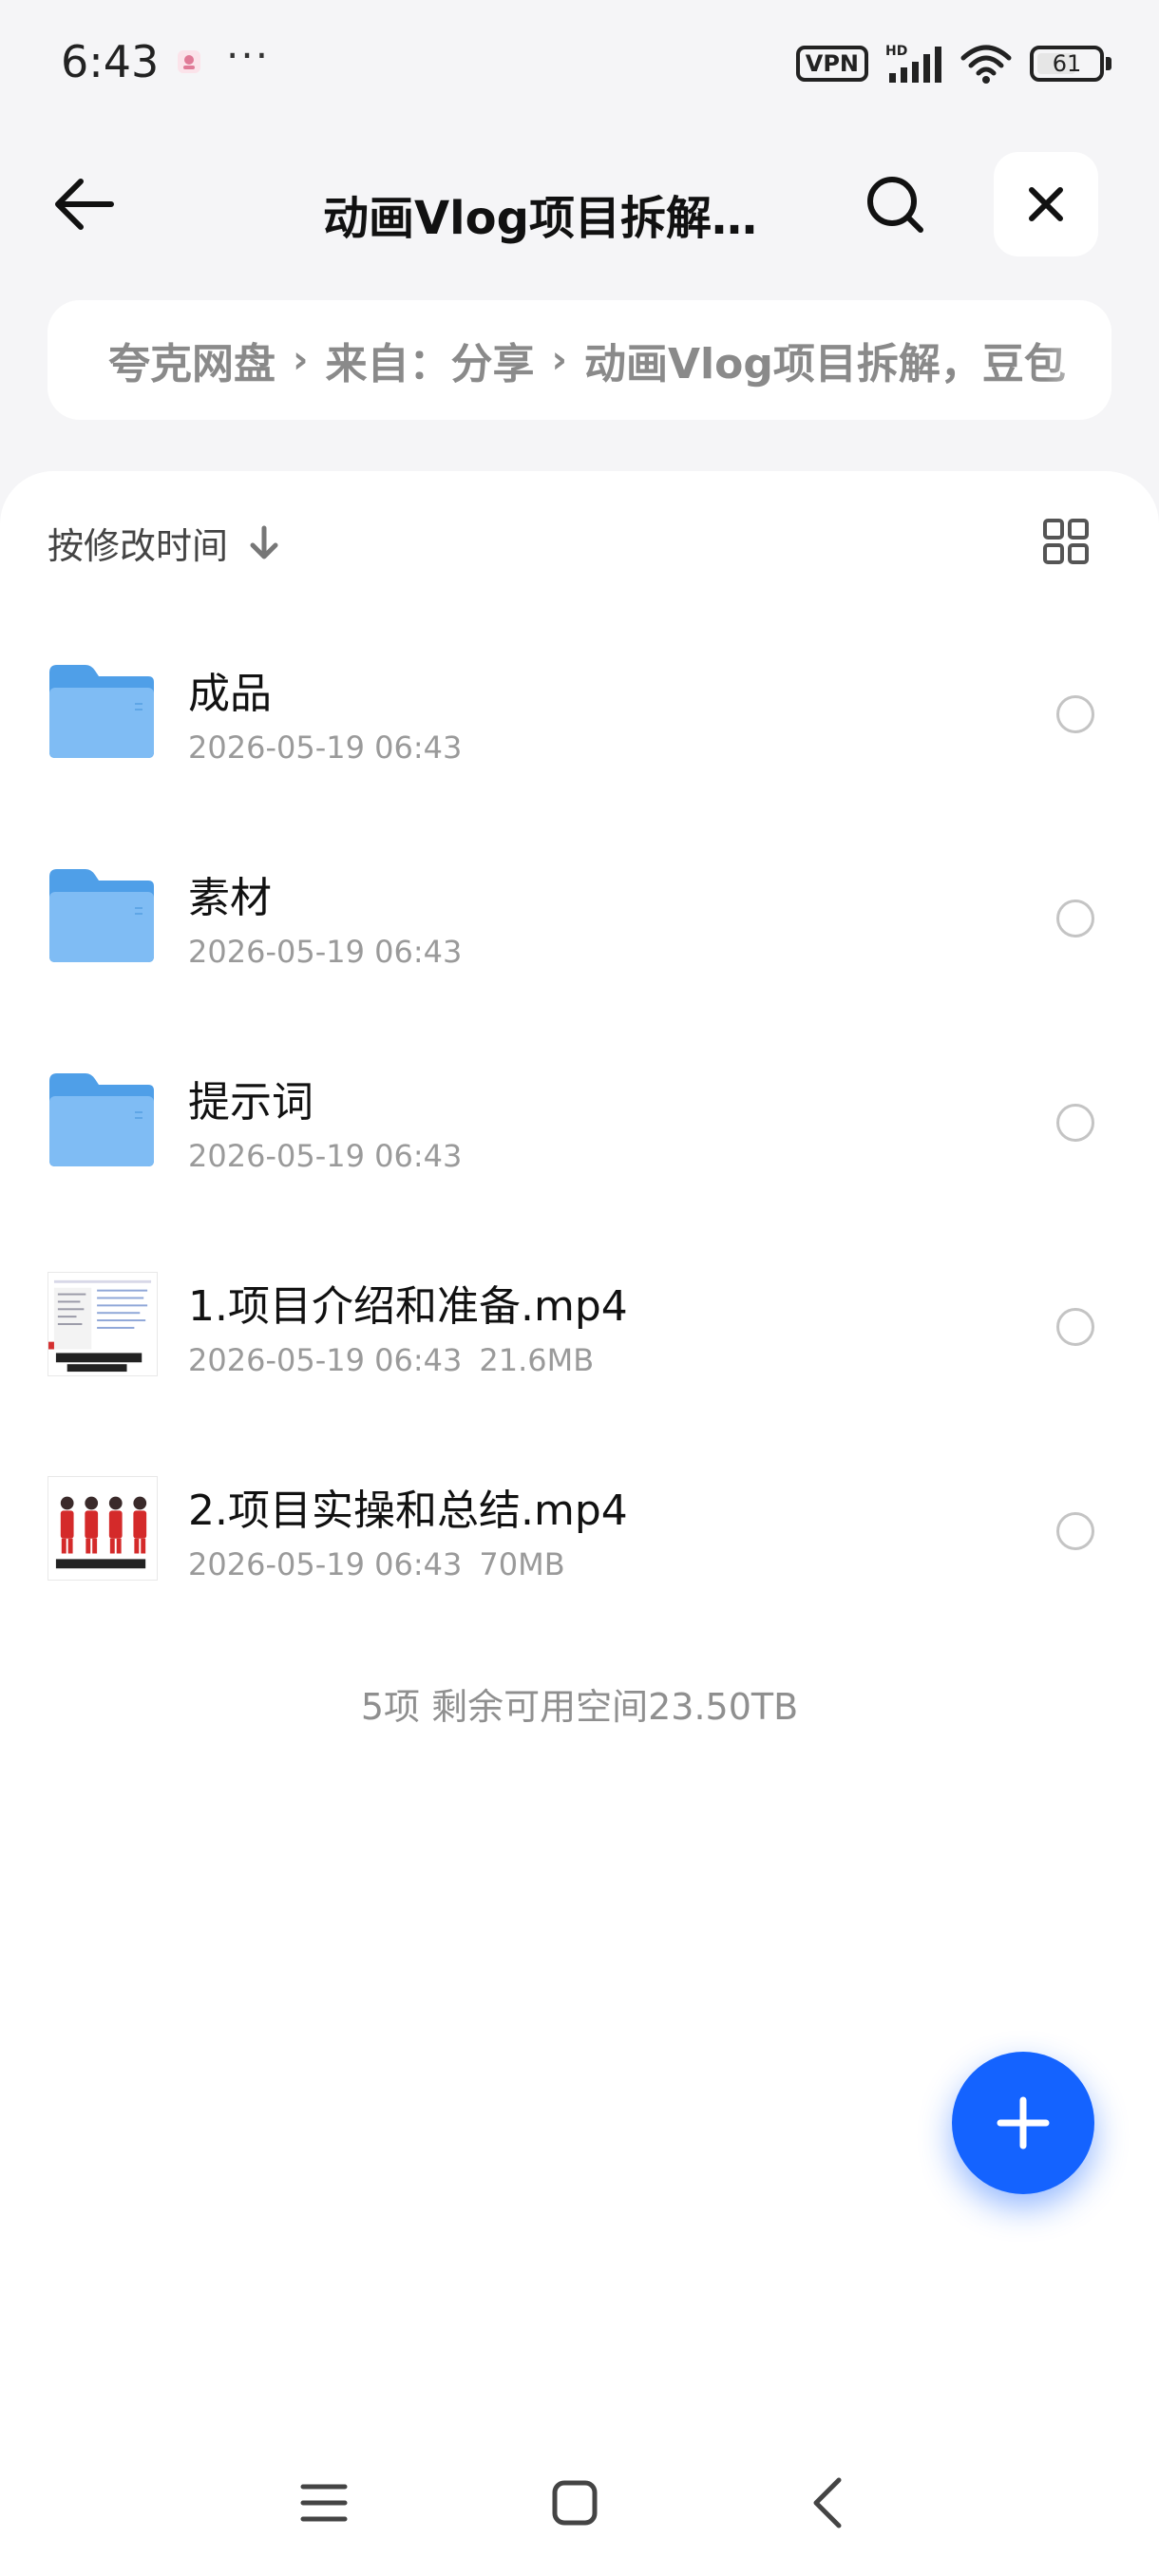 This screenshot has width=1159, height=2576. What do you see at coordinates (913, 63) in the screenshot?
I see `cellular-signal-icon: HD` at bounding box center [913, 63].